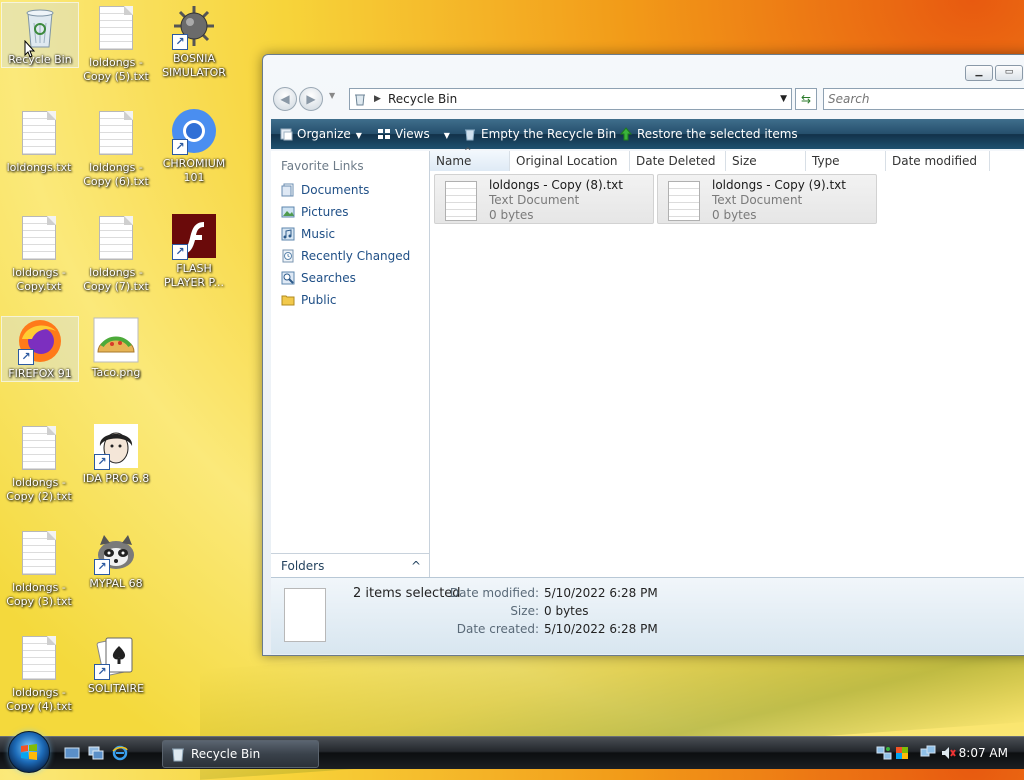 The width and height of the screenshot is (1024, 780). Describe the element at coordinates (116, 148) in the screenshot. I see `desktop-icon-loldongs-copy-6: loldongs - Copy (6).txt` at that location.